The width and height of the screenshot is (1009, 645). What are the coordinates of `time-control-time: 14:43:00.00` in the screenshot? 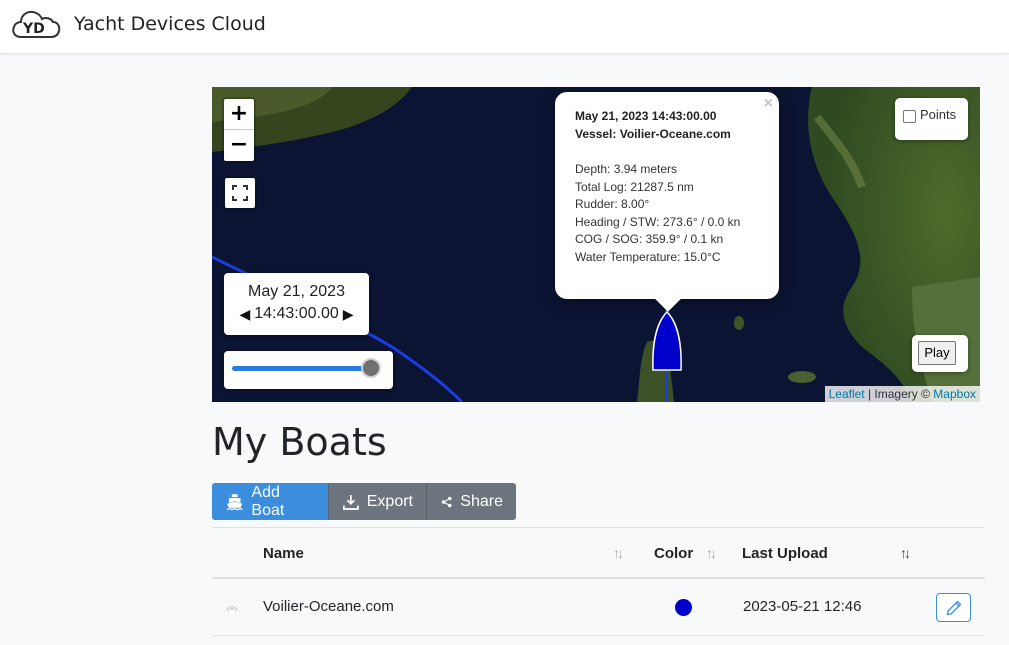 It's located at (296, 313).